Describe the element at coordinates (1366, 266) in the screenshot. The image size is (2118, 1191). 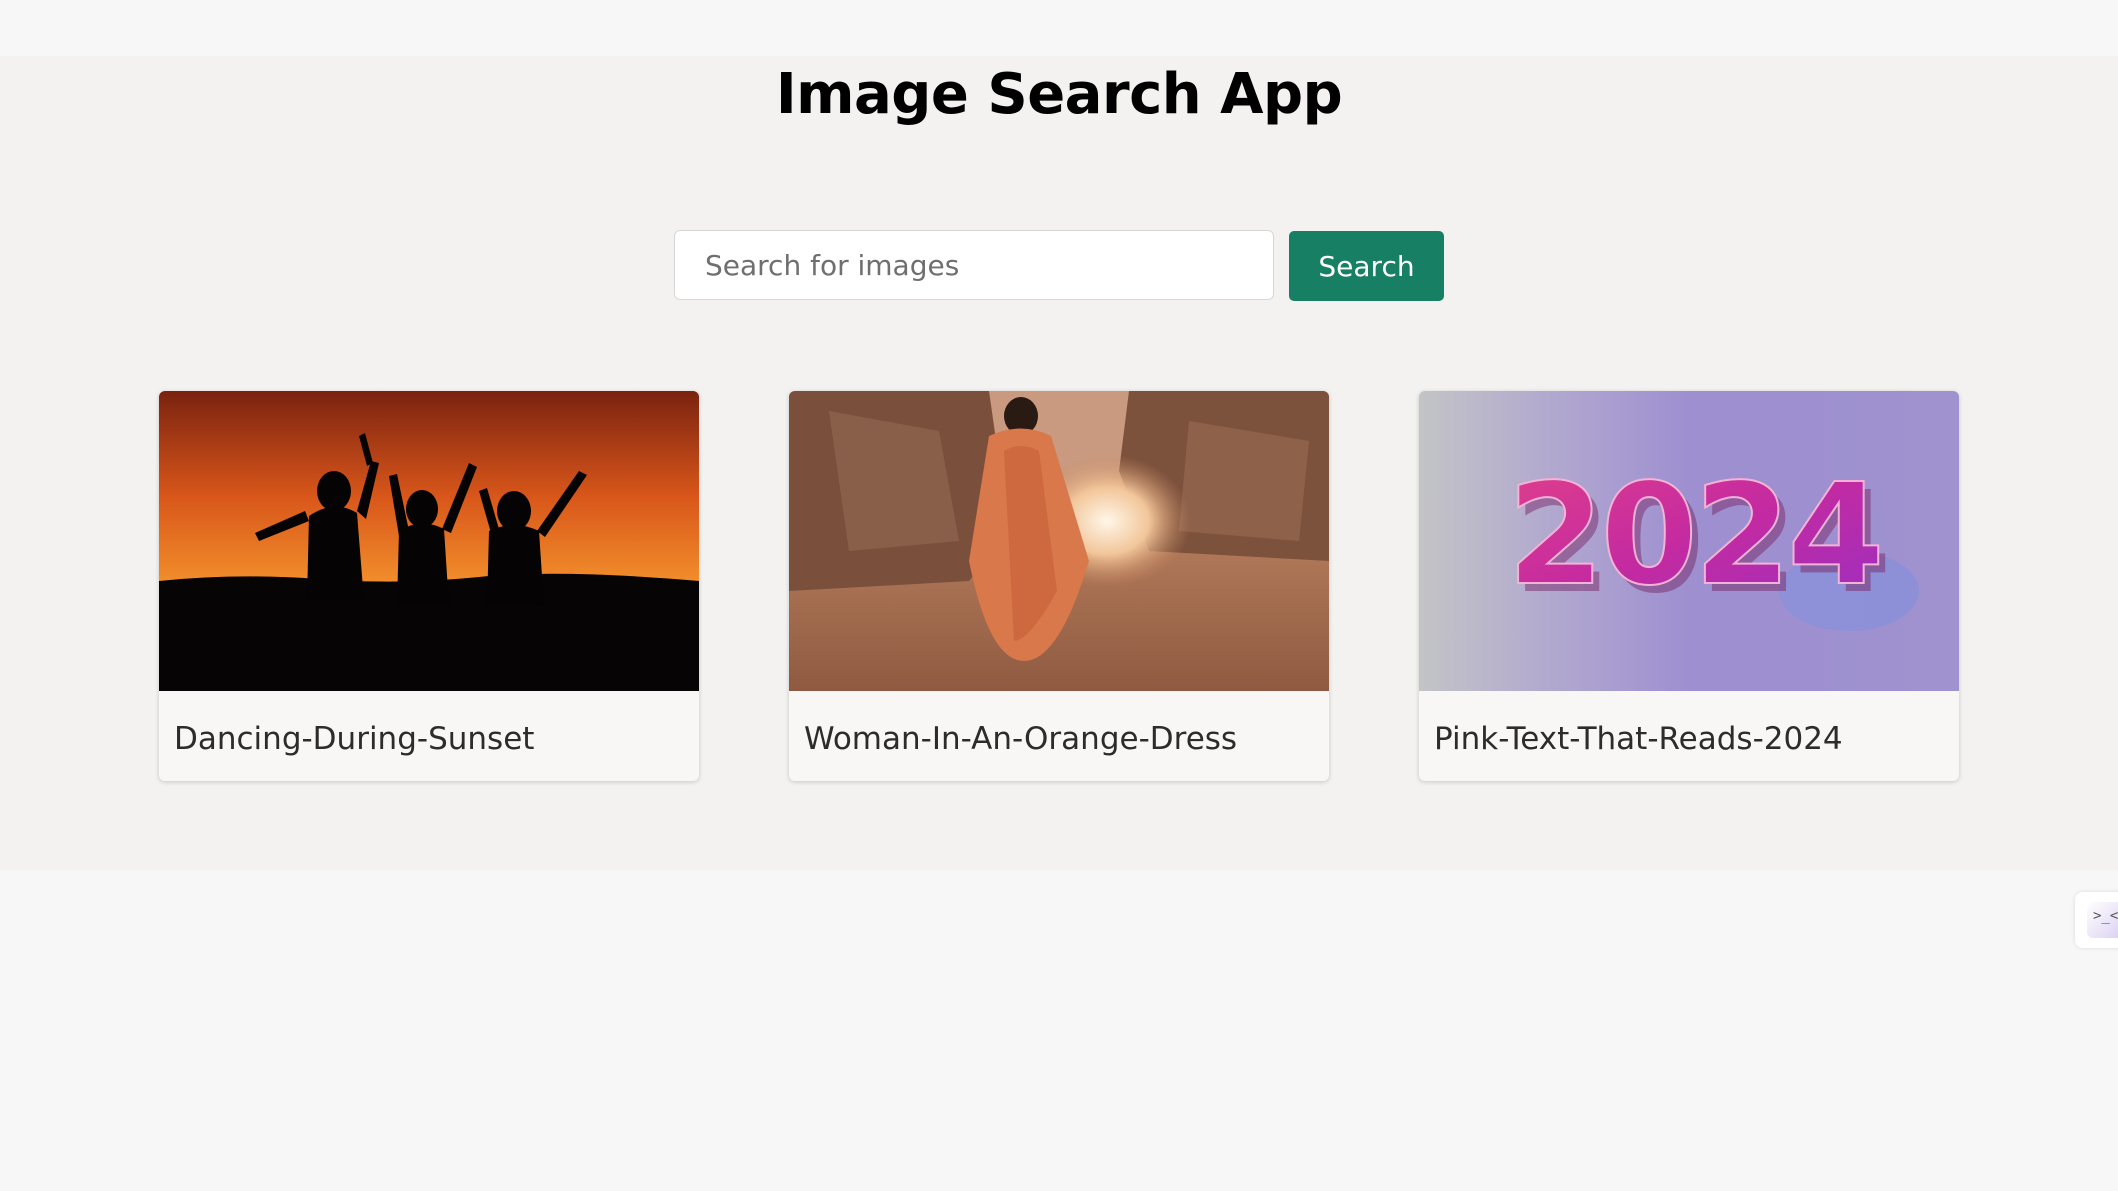
I see `search-button: Search` at that location.